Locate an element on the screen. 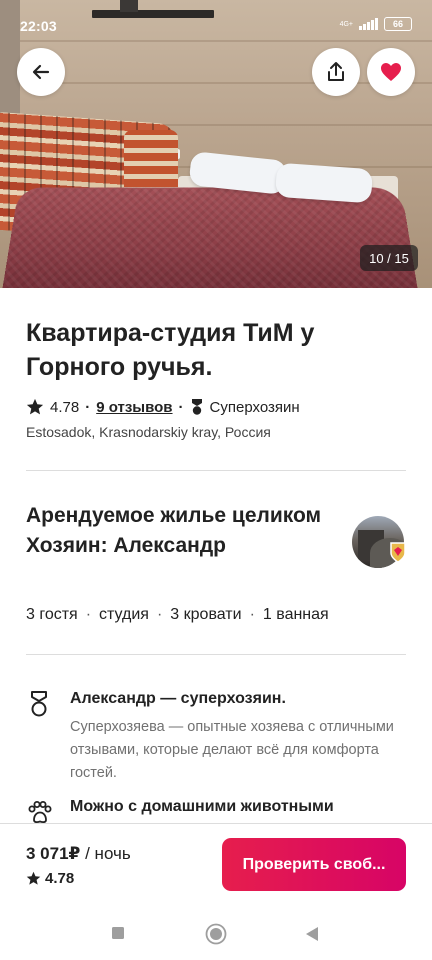  superhost-label: Суперхозяин is located at coordinates (254, 407).